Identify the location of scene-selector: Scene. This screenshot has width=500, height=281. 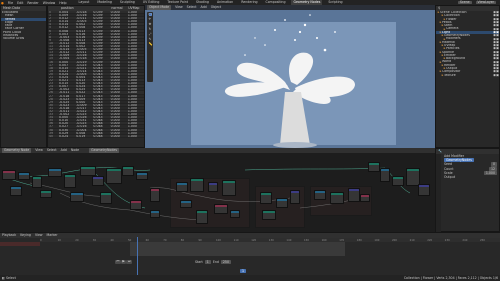
(464, 2).